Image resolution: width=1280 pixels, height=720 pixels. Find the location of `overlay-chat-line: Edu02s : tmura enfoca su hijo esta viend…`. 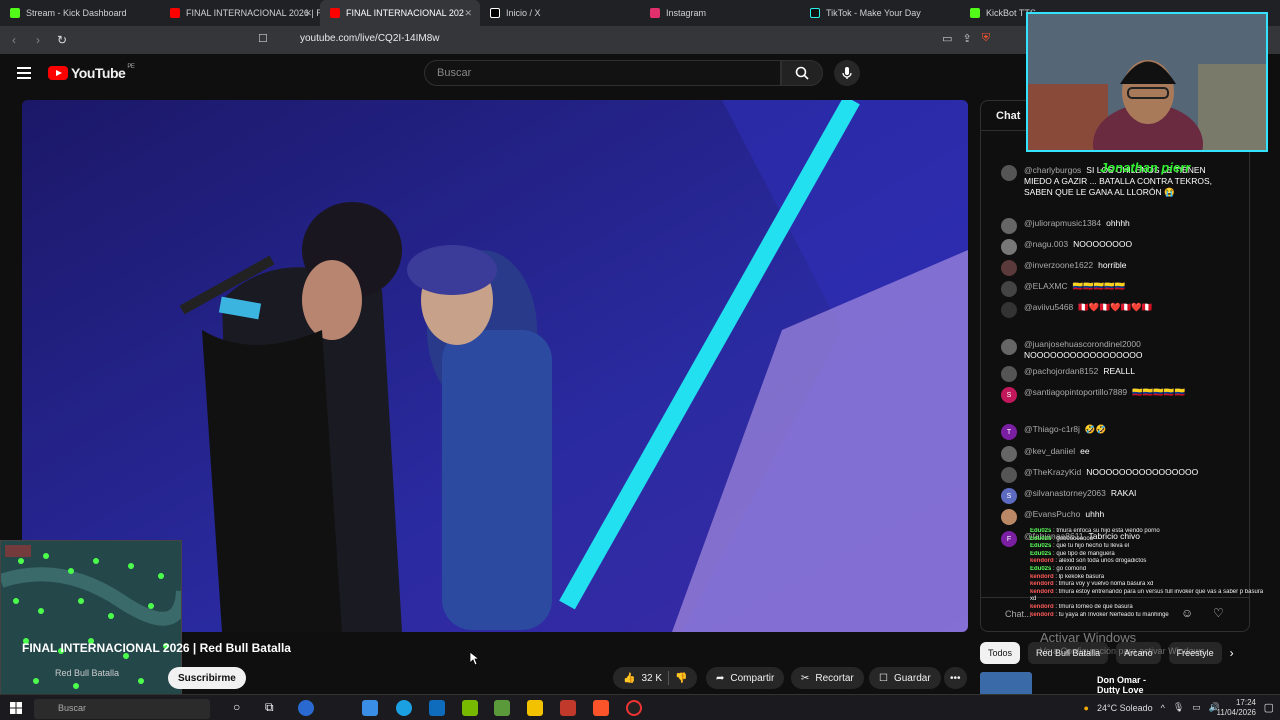

overlay-chat-line: Edu02s : tmura enfoca su hijo esta viend… is located at coordinates (1095, 531).